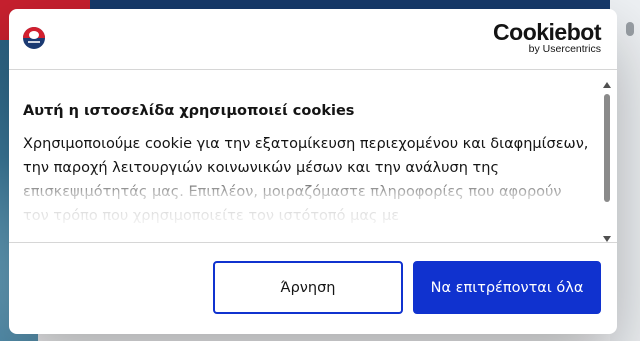 The image size is (640, 341). What do you see at coordinates (607, 239) in the screenshot?
I see `scroll-down-arrow-icon` at bounding box center [607, 239].